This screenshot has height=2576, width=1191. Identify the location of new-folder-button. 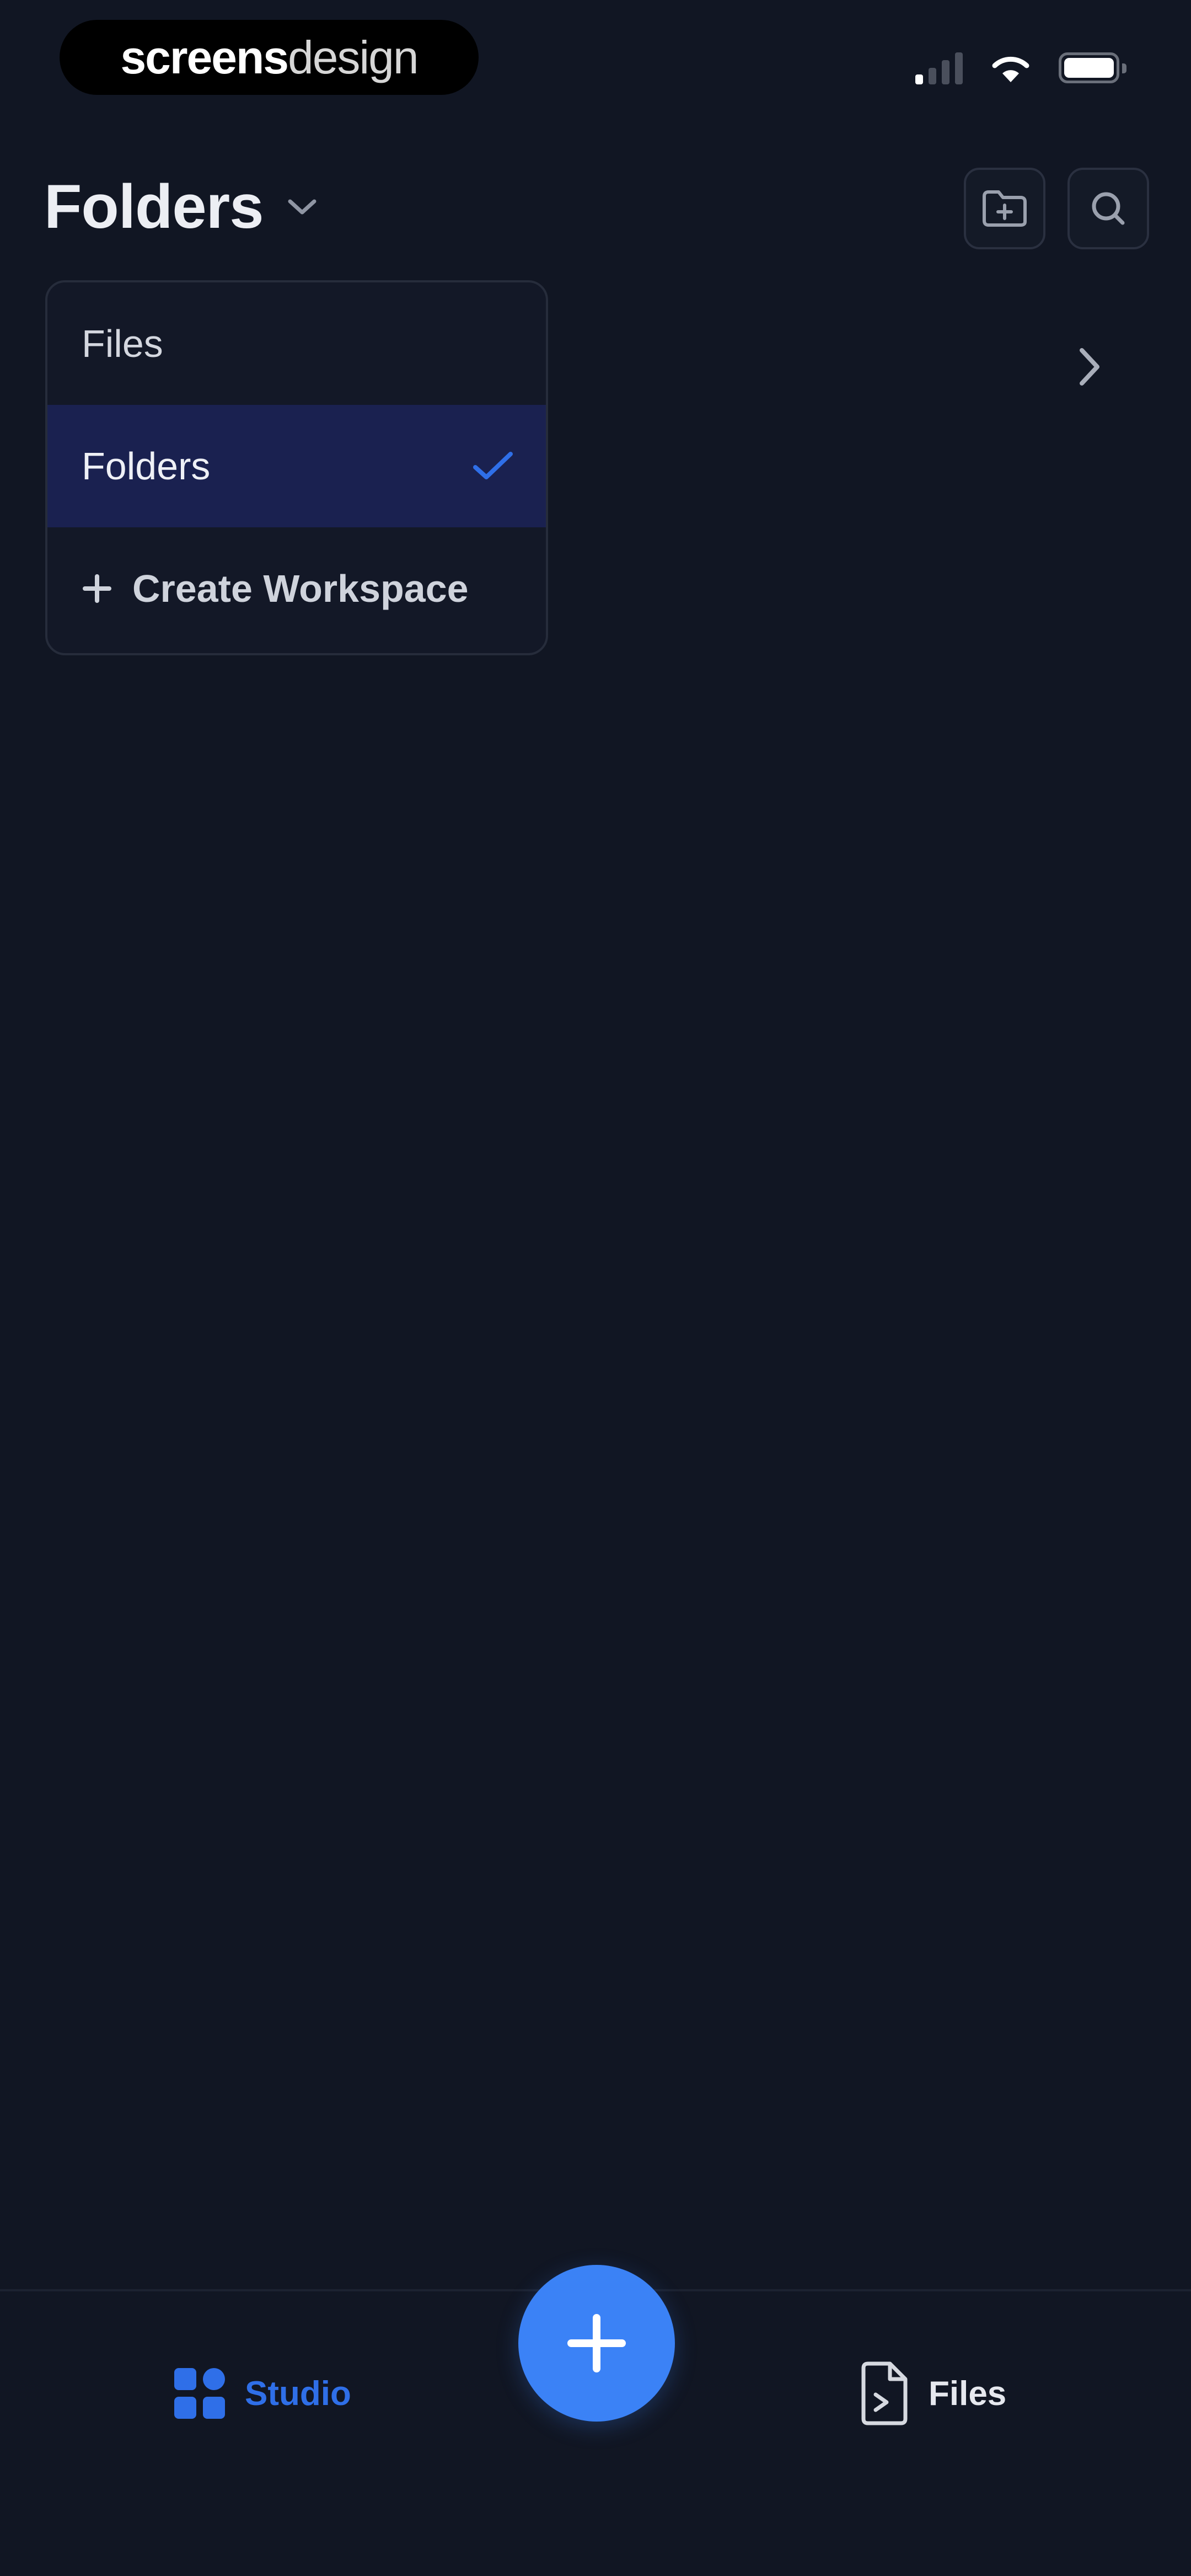
(1004, 208).